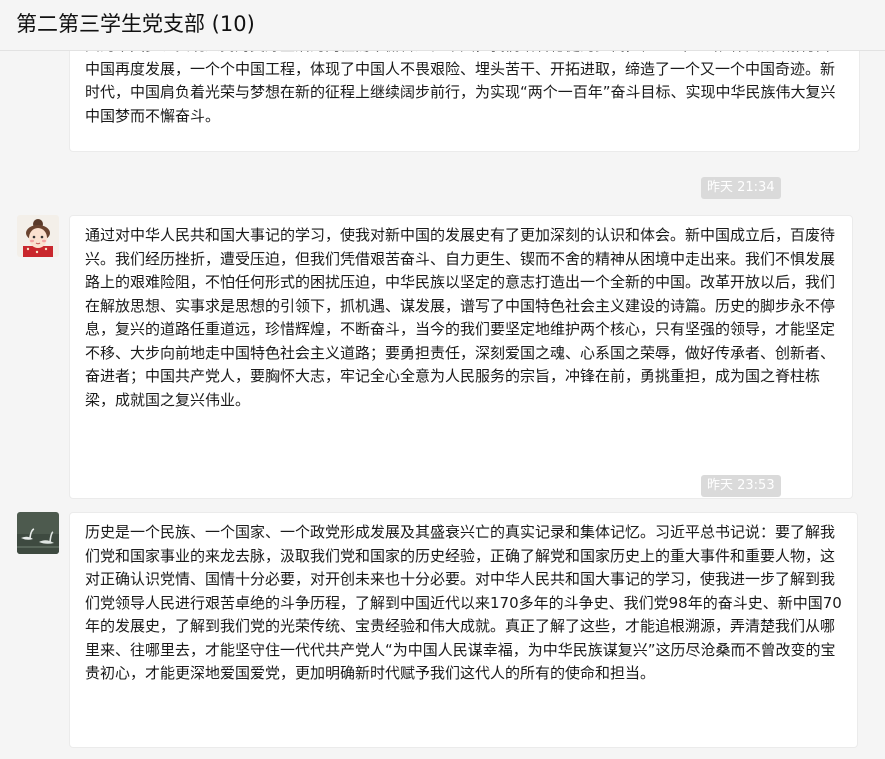  What do you see at coordinates (38, 533) in the screenshot?
I see `swan-avatar-icon` at bounding box center [38, 533].